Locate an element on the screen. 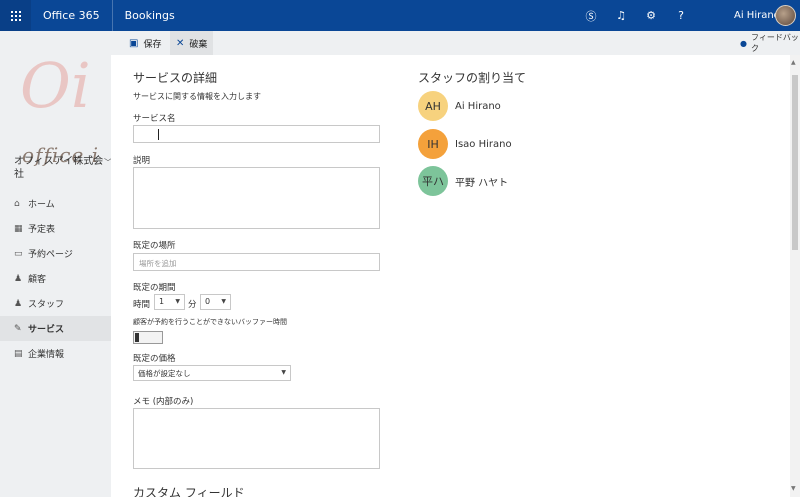 This screenshot has width=800, height=497. service-name-input is located at coordinates (256, 134).